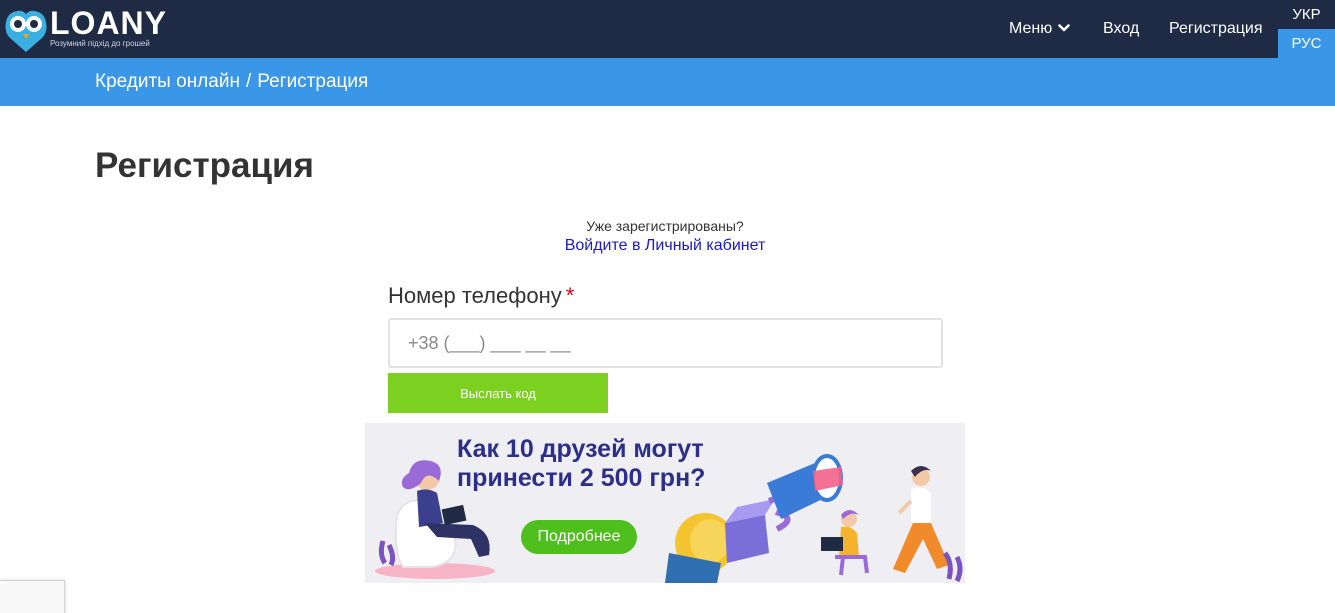 The height and width of the screenshot is (613, 1335). I want to click on logo: LOANY Розумний підхід до грошей, so click(89, 30).